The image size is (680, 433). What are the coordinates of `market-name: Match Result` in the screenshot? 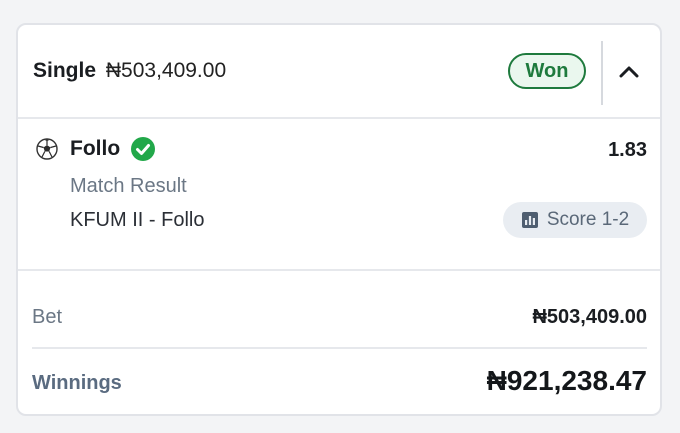 It's located at (128, 186).